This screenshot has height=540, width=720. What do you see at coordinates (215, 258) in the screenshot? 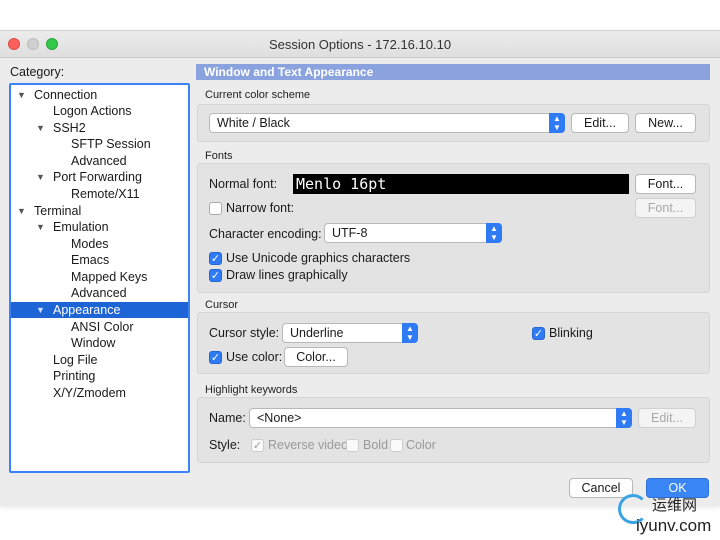
I see `unicode-graphics-checkbox: ✓` at bounding box center [215, 258].